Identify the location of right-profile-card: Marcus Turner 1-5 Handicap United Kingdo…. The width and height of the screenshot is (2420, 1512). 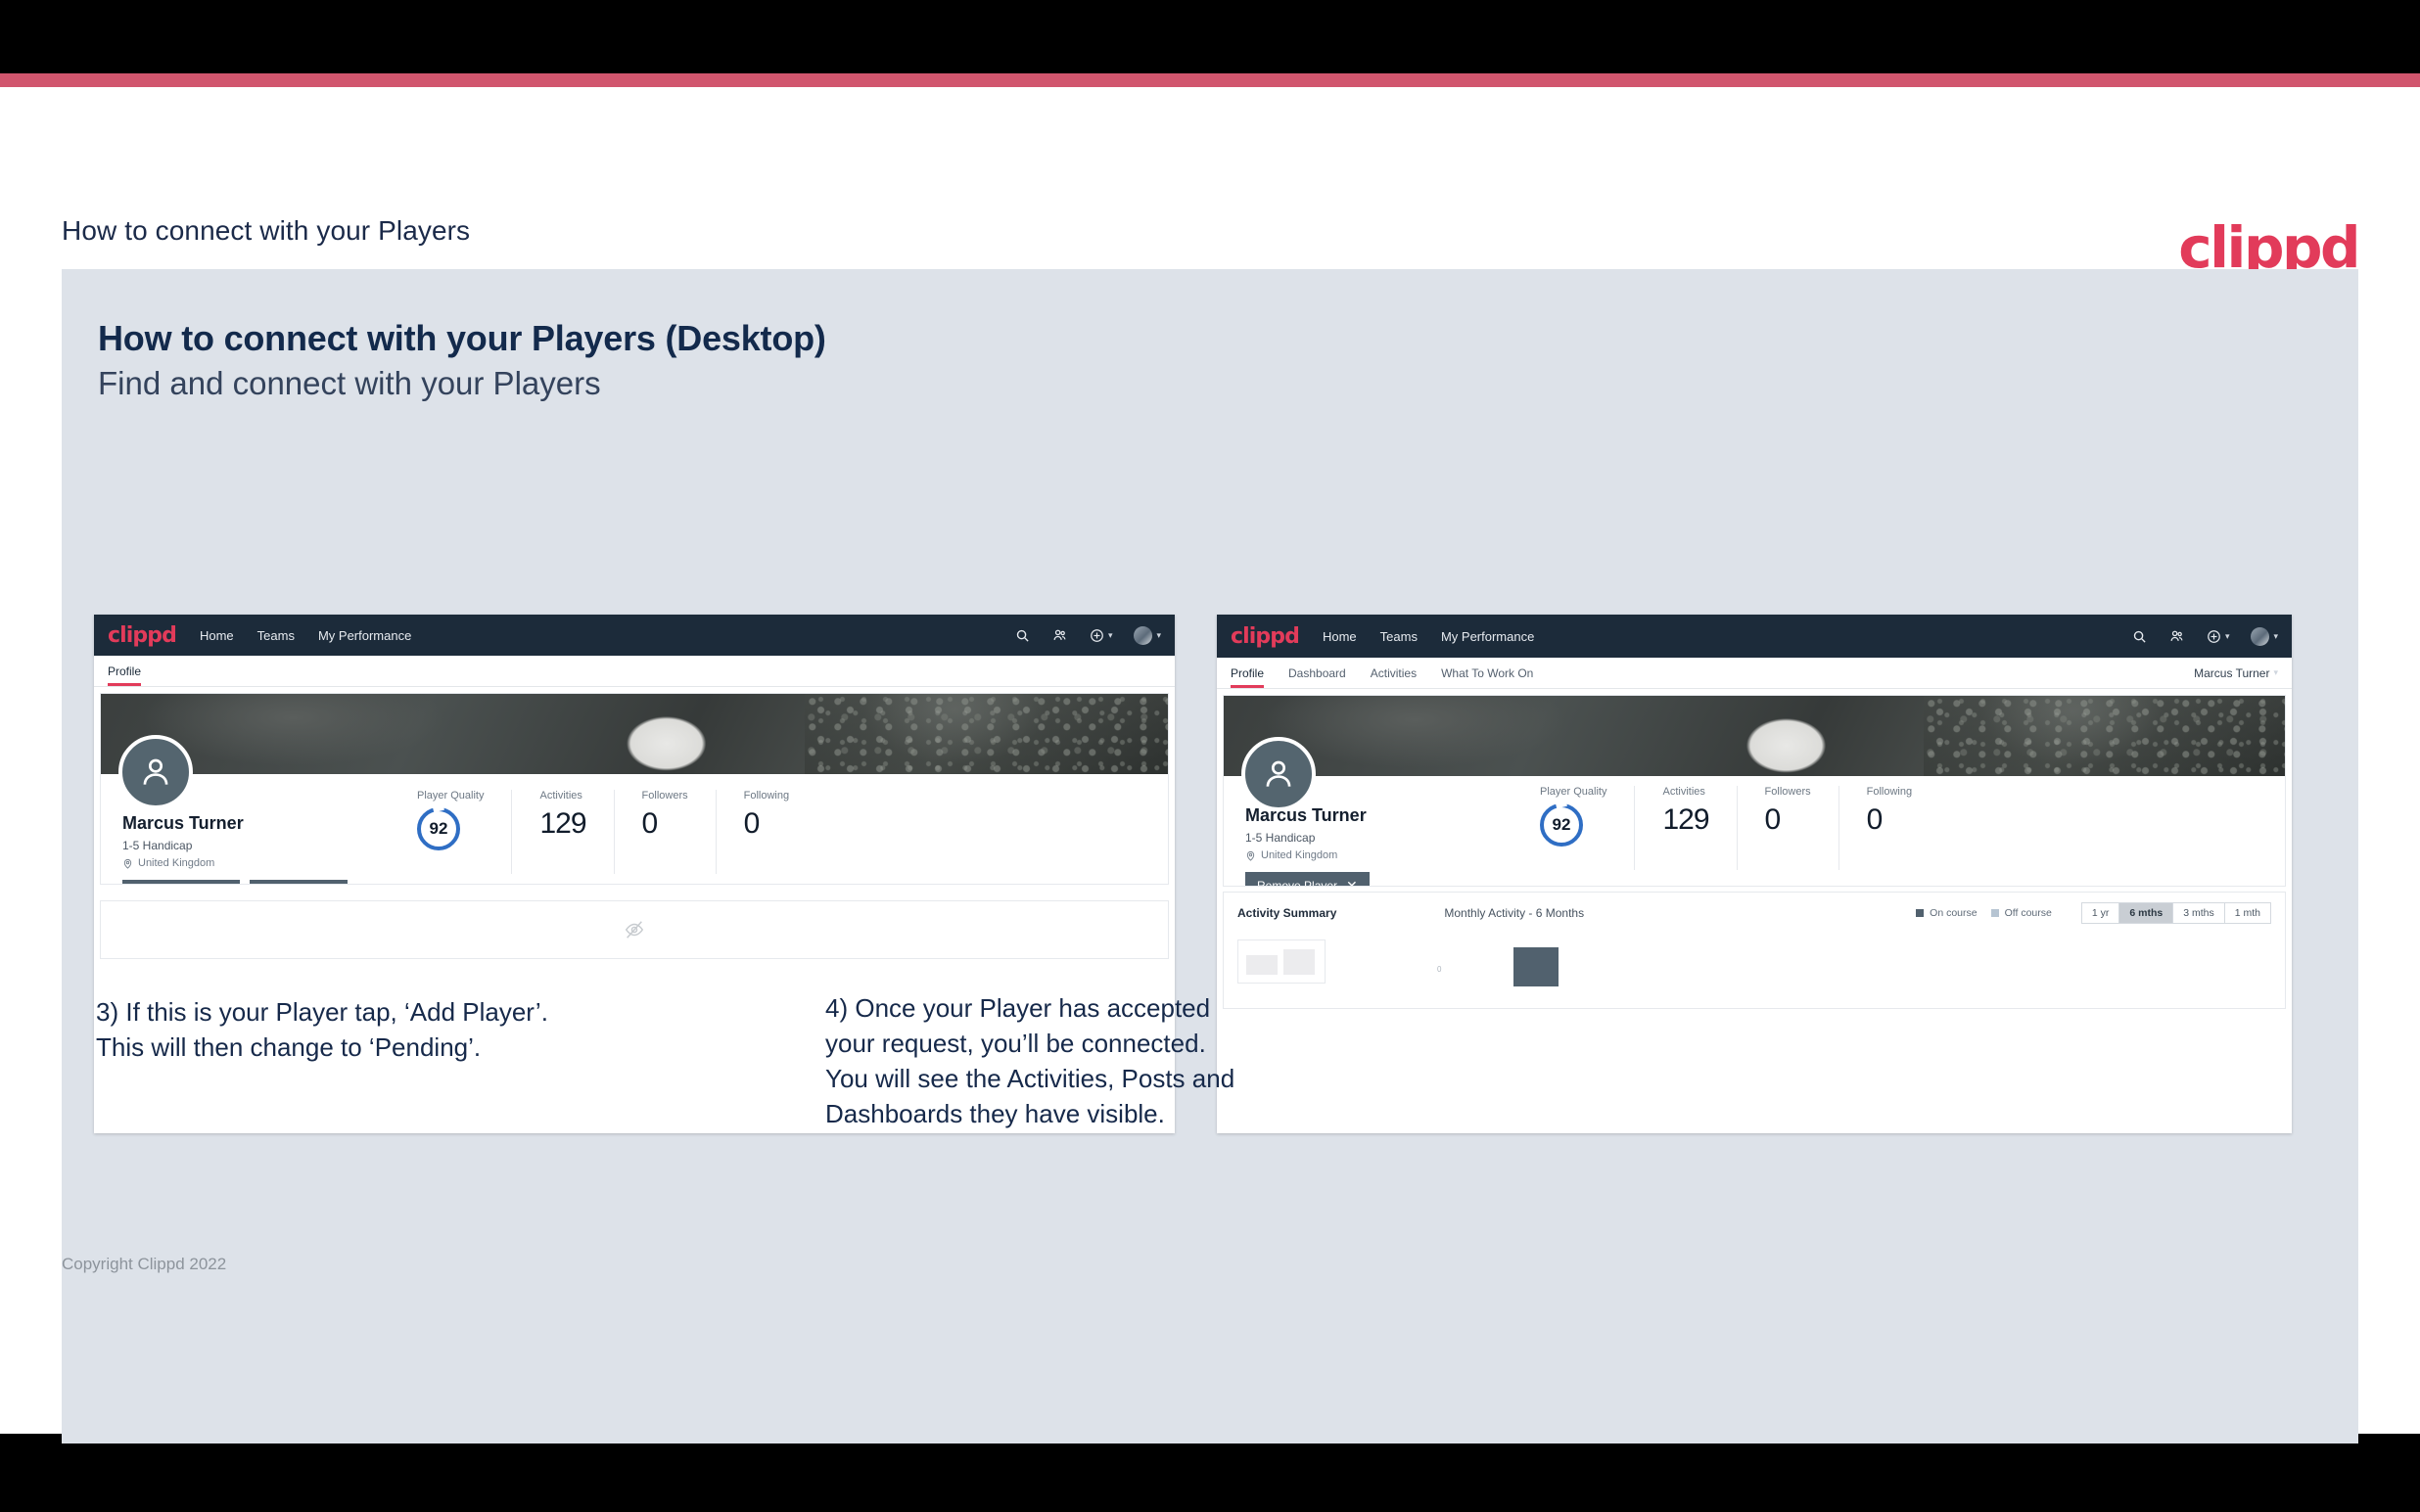
(1754, 791).